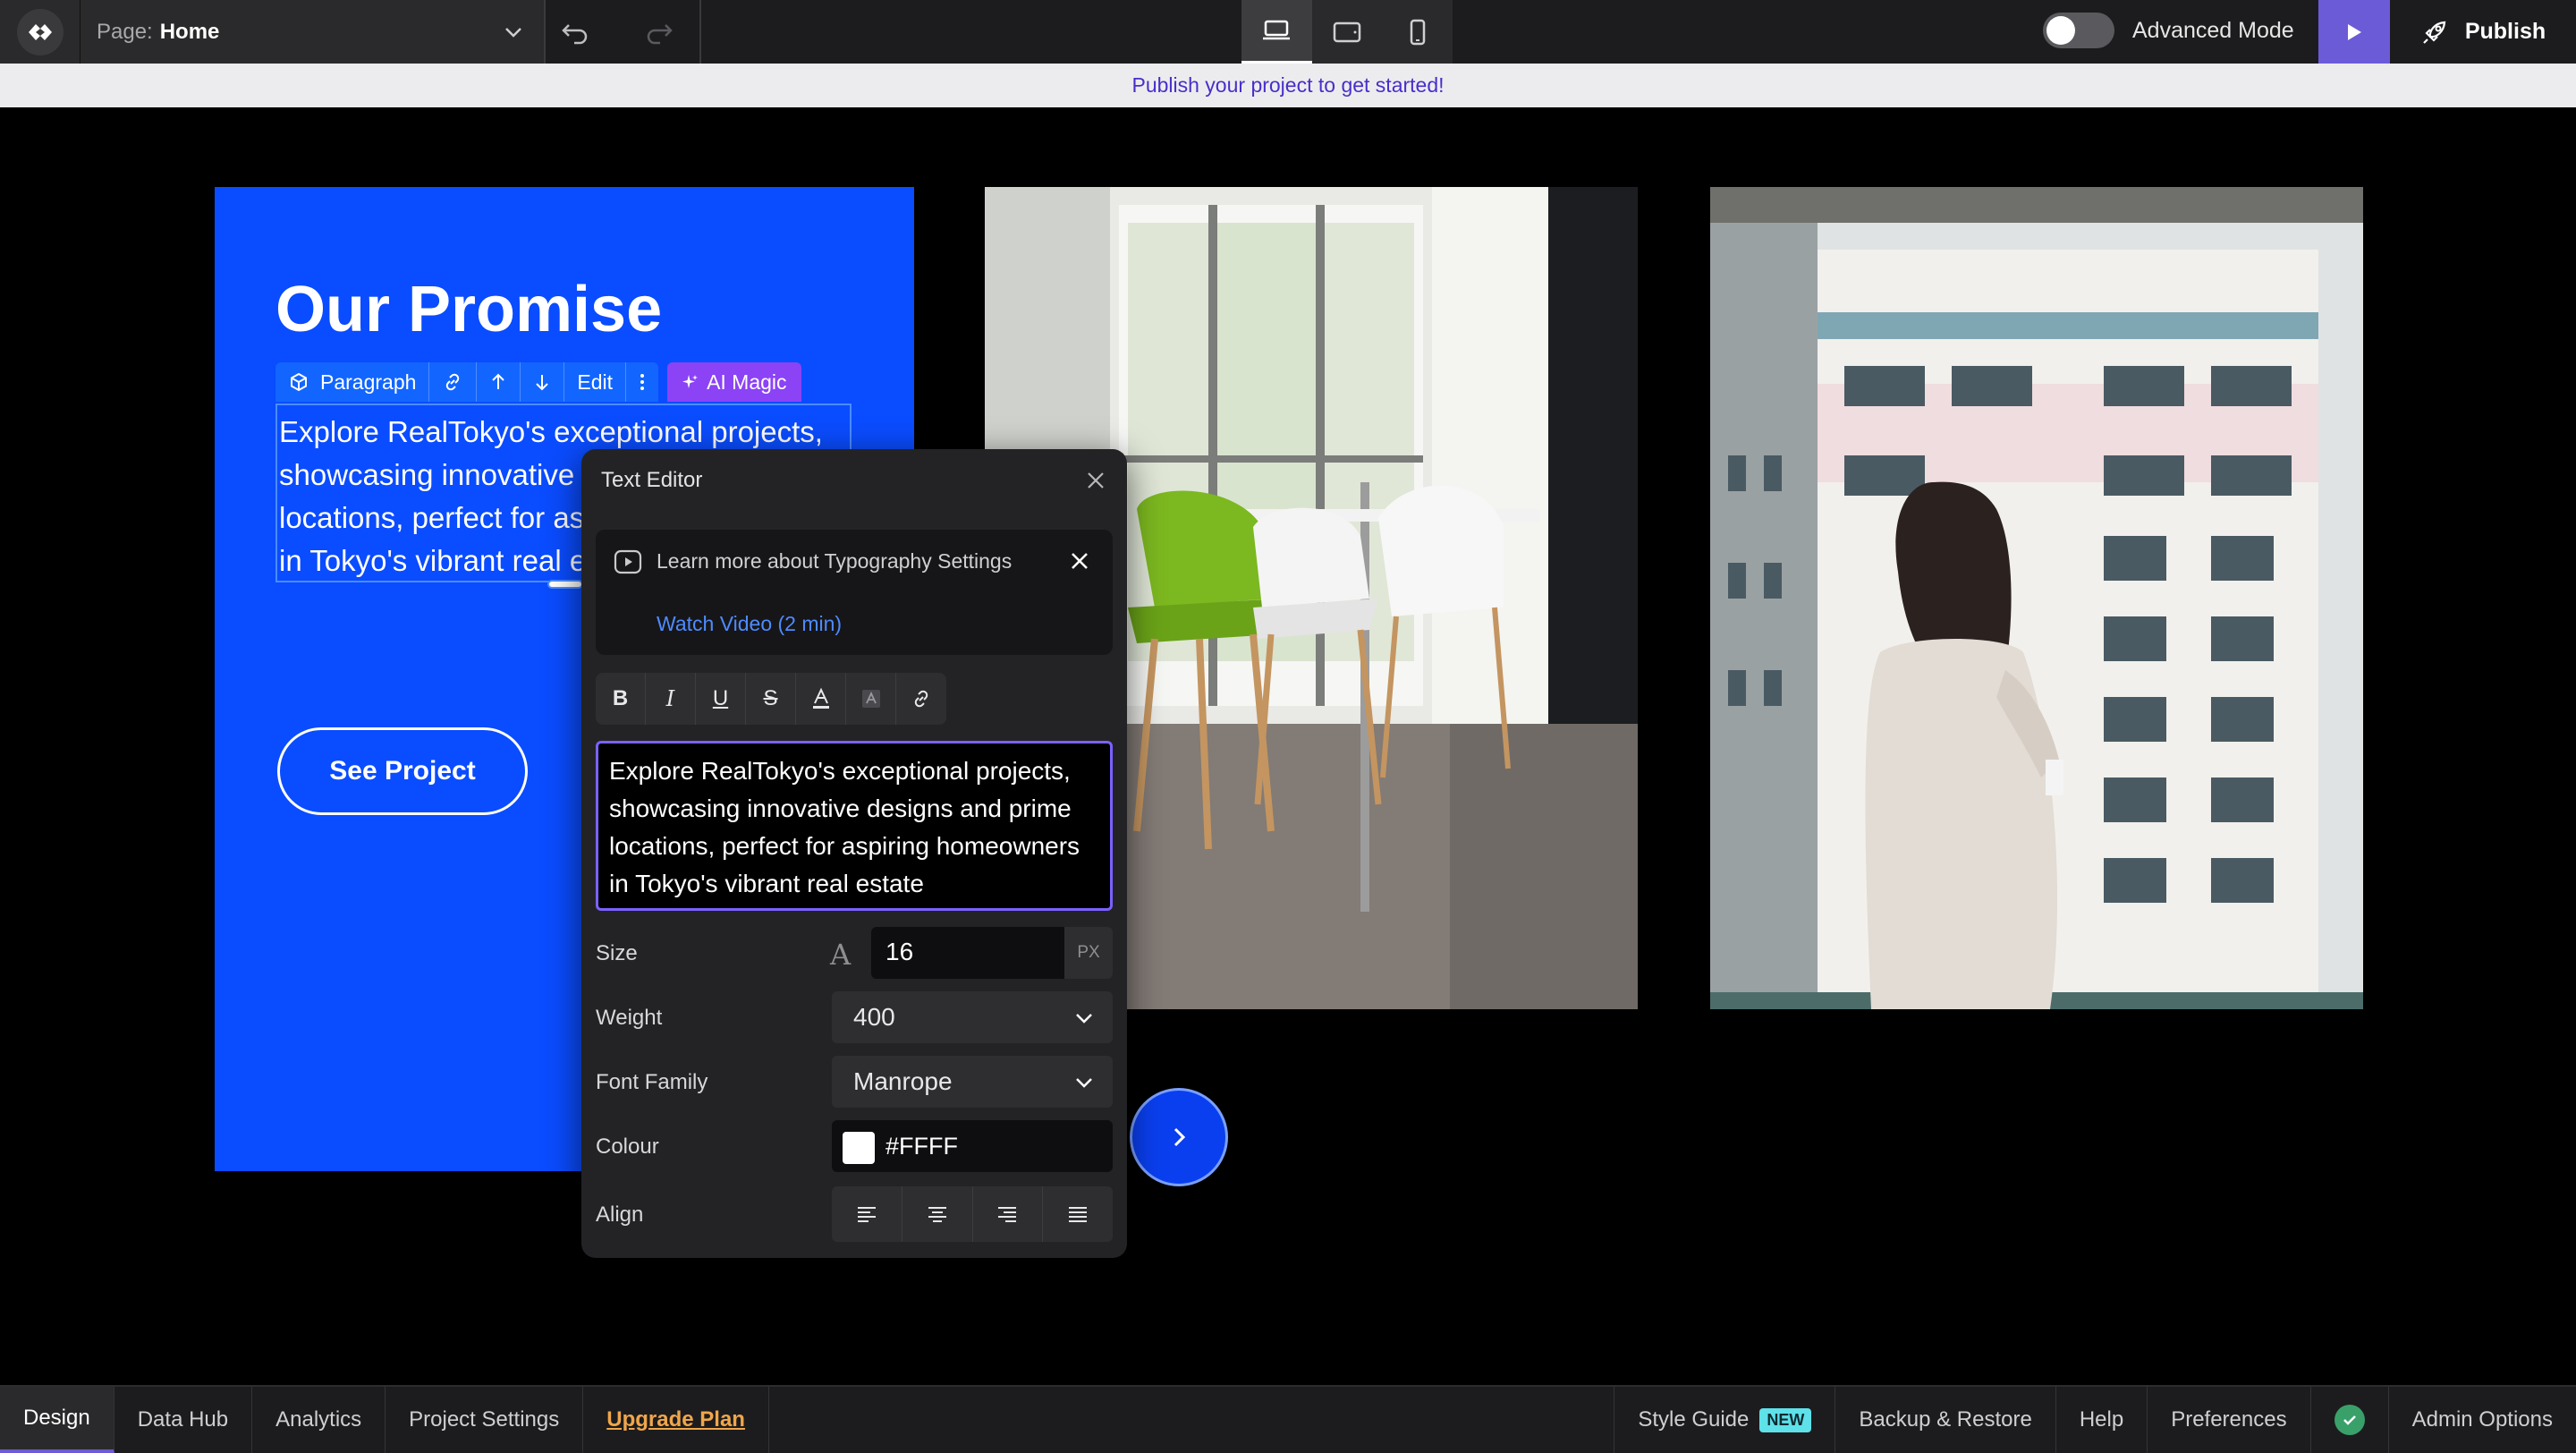 The width and height of the screenshot is (2576, 1453). I want to click on redo-icon, so click(660, 32).